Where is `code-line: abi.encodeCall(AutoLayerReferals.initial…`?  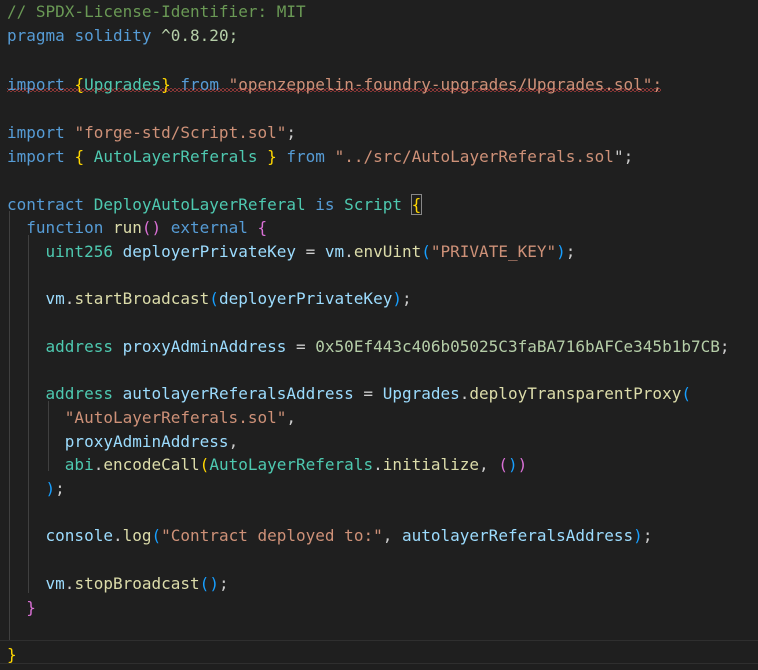 code-line: abi.encodeCall(AutoLayerReferals.initial… is located at coordinates (267, 465).